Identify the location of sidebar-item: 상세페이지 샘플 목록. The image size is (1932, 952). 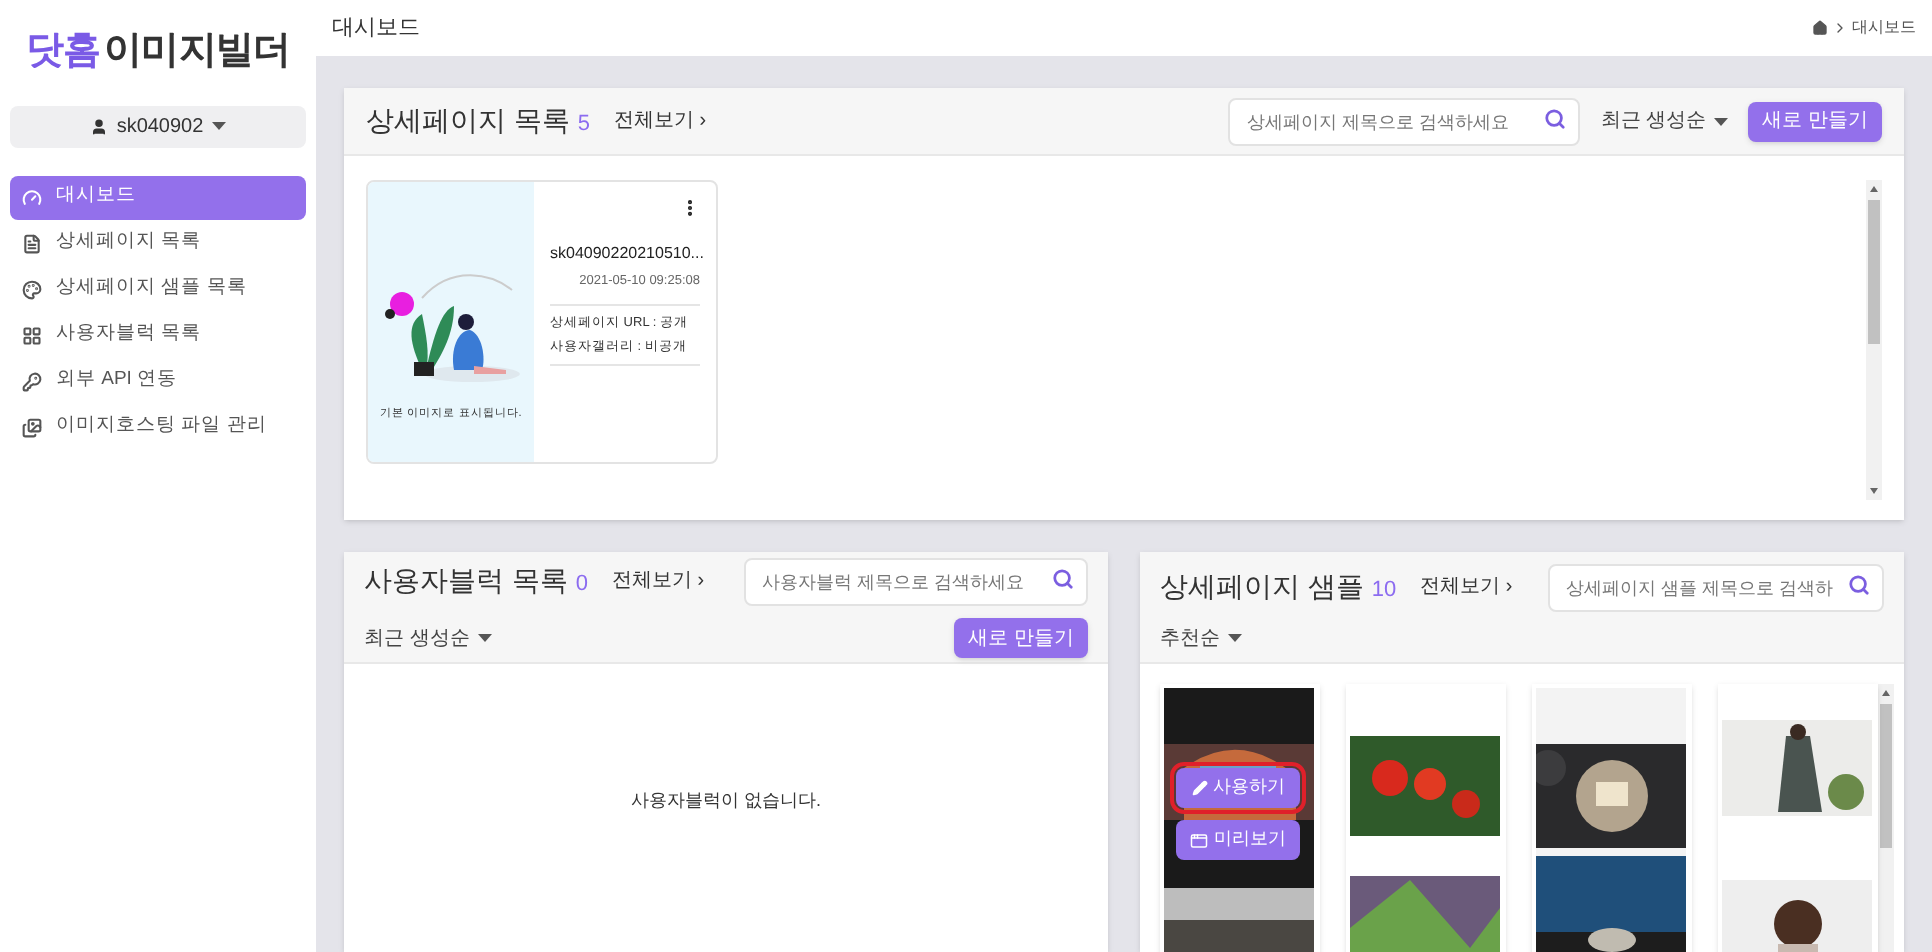
(158, 289).